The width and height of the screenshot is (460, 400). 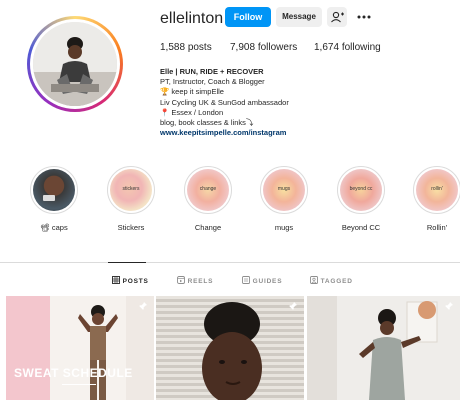 What do you see at coordinates (192, 112) in the screenshot?
I see `bio-line: 📍 Essex / London` at bounding box center [192, 112].